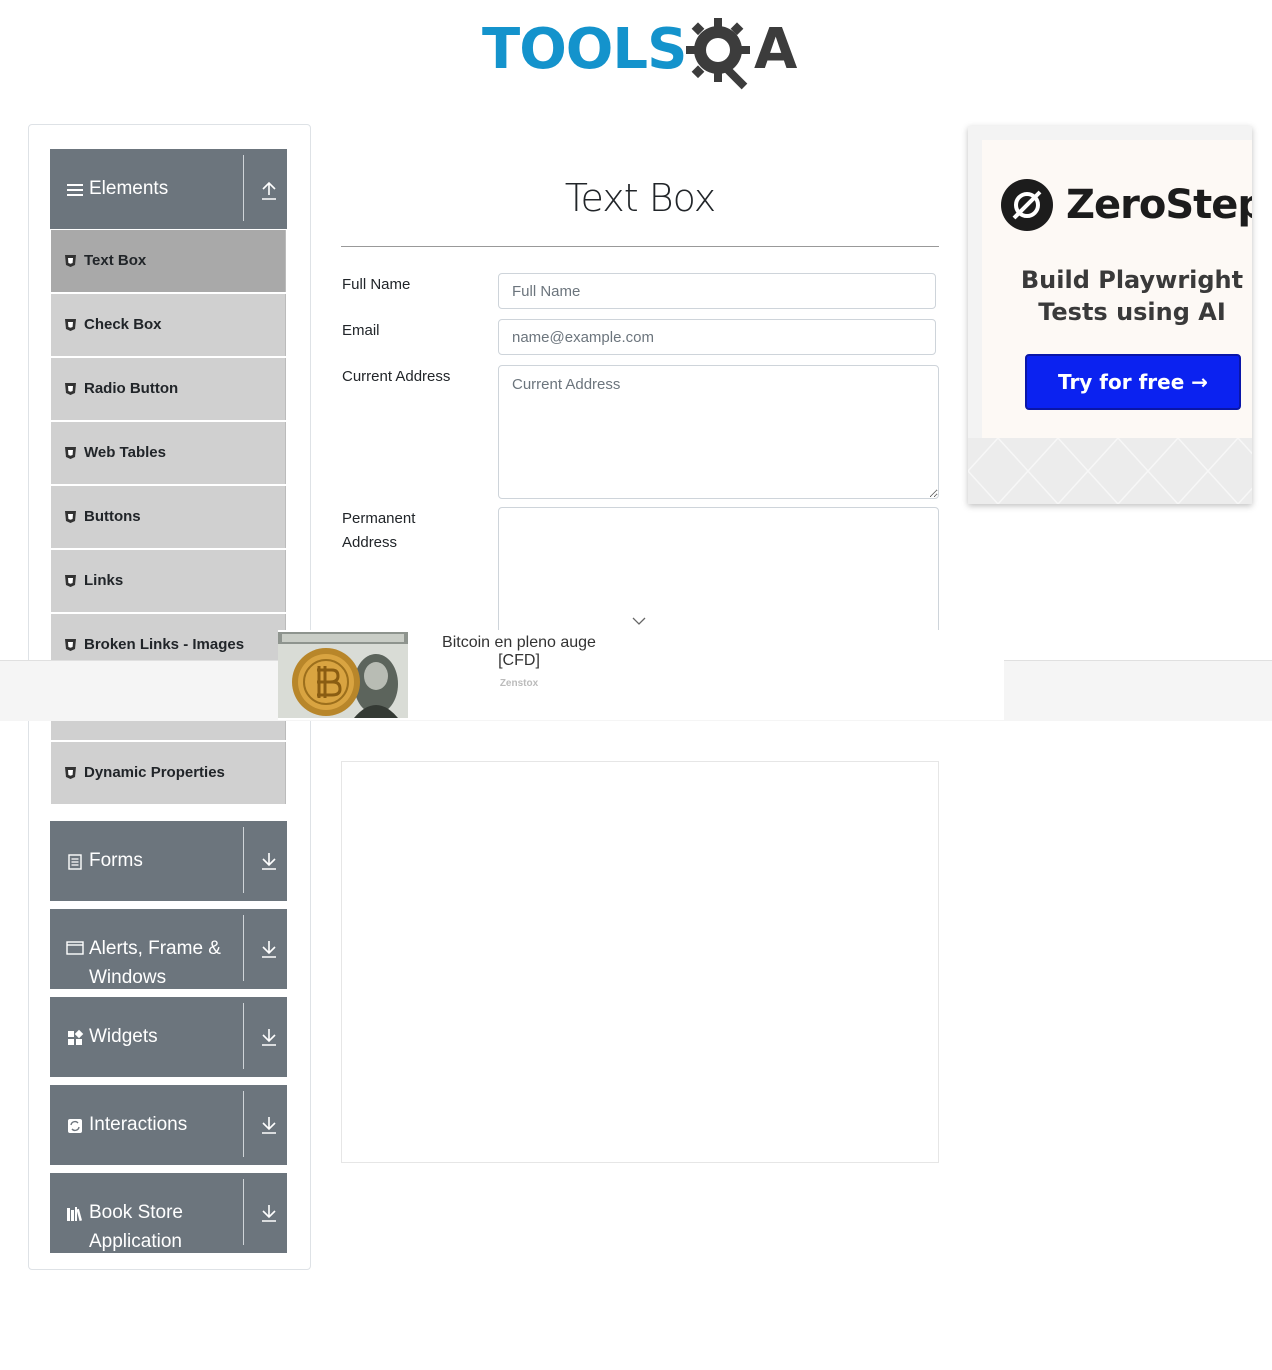 The image size is (1272, 1370). What do you see at coordinates (128, 977) in the screenshot?
I see `group-label-alerts-line2: Windows` at bounding box center [128, 977].